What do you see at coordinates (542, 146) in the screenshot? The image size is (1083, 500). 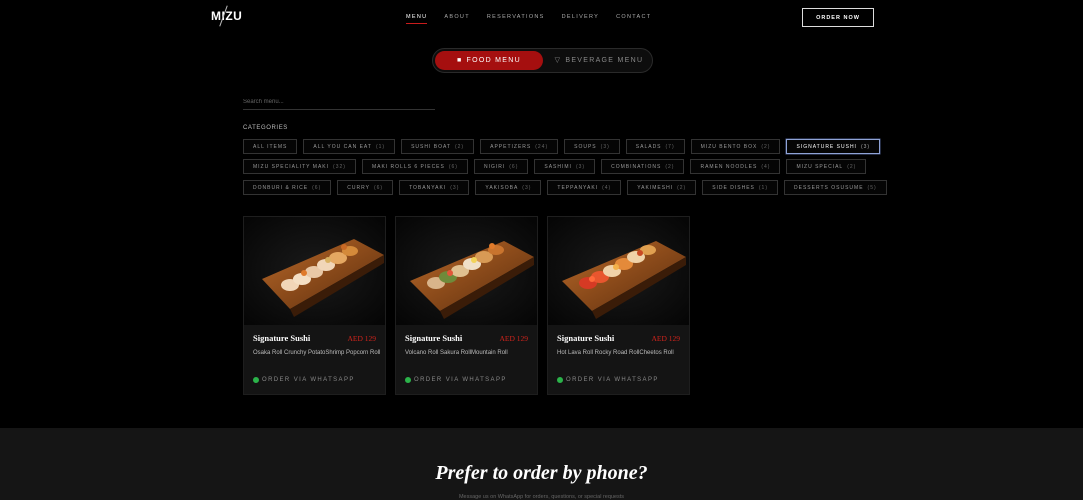 I see `chip-count: (24)` at bounding box center [542, 146].